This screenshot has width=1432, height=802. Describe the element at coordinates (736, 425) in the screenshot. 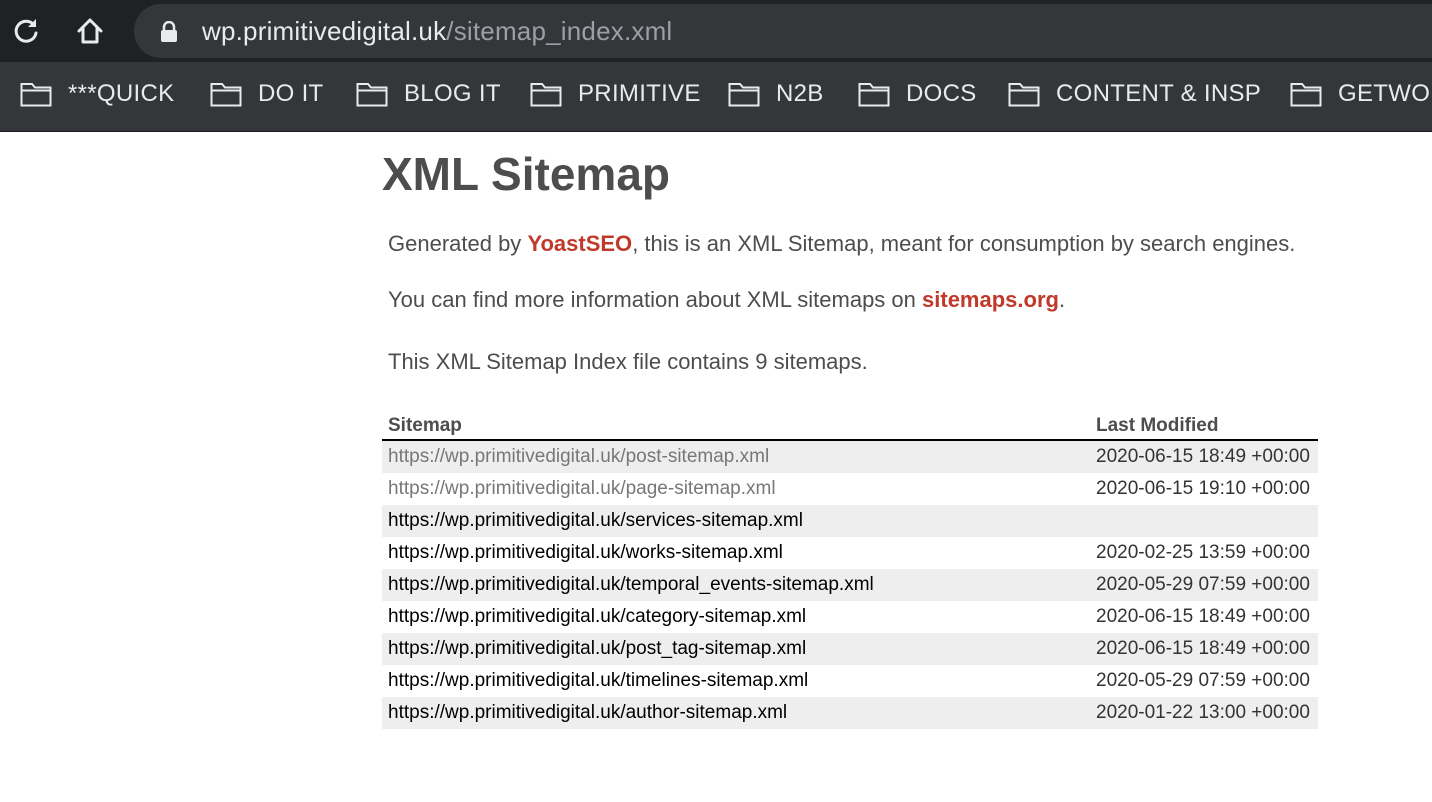

I see `column-header-sitemap: Sitemap` at that location.